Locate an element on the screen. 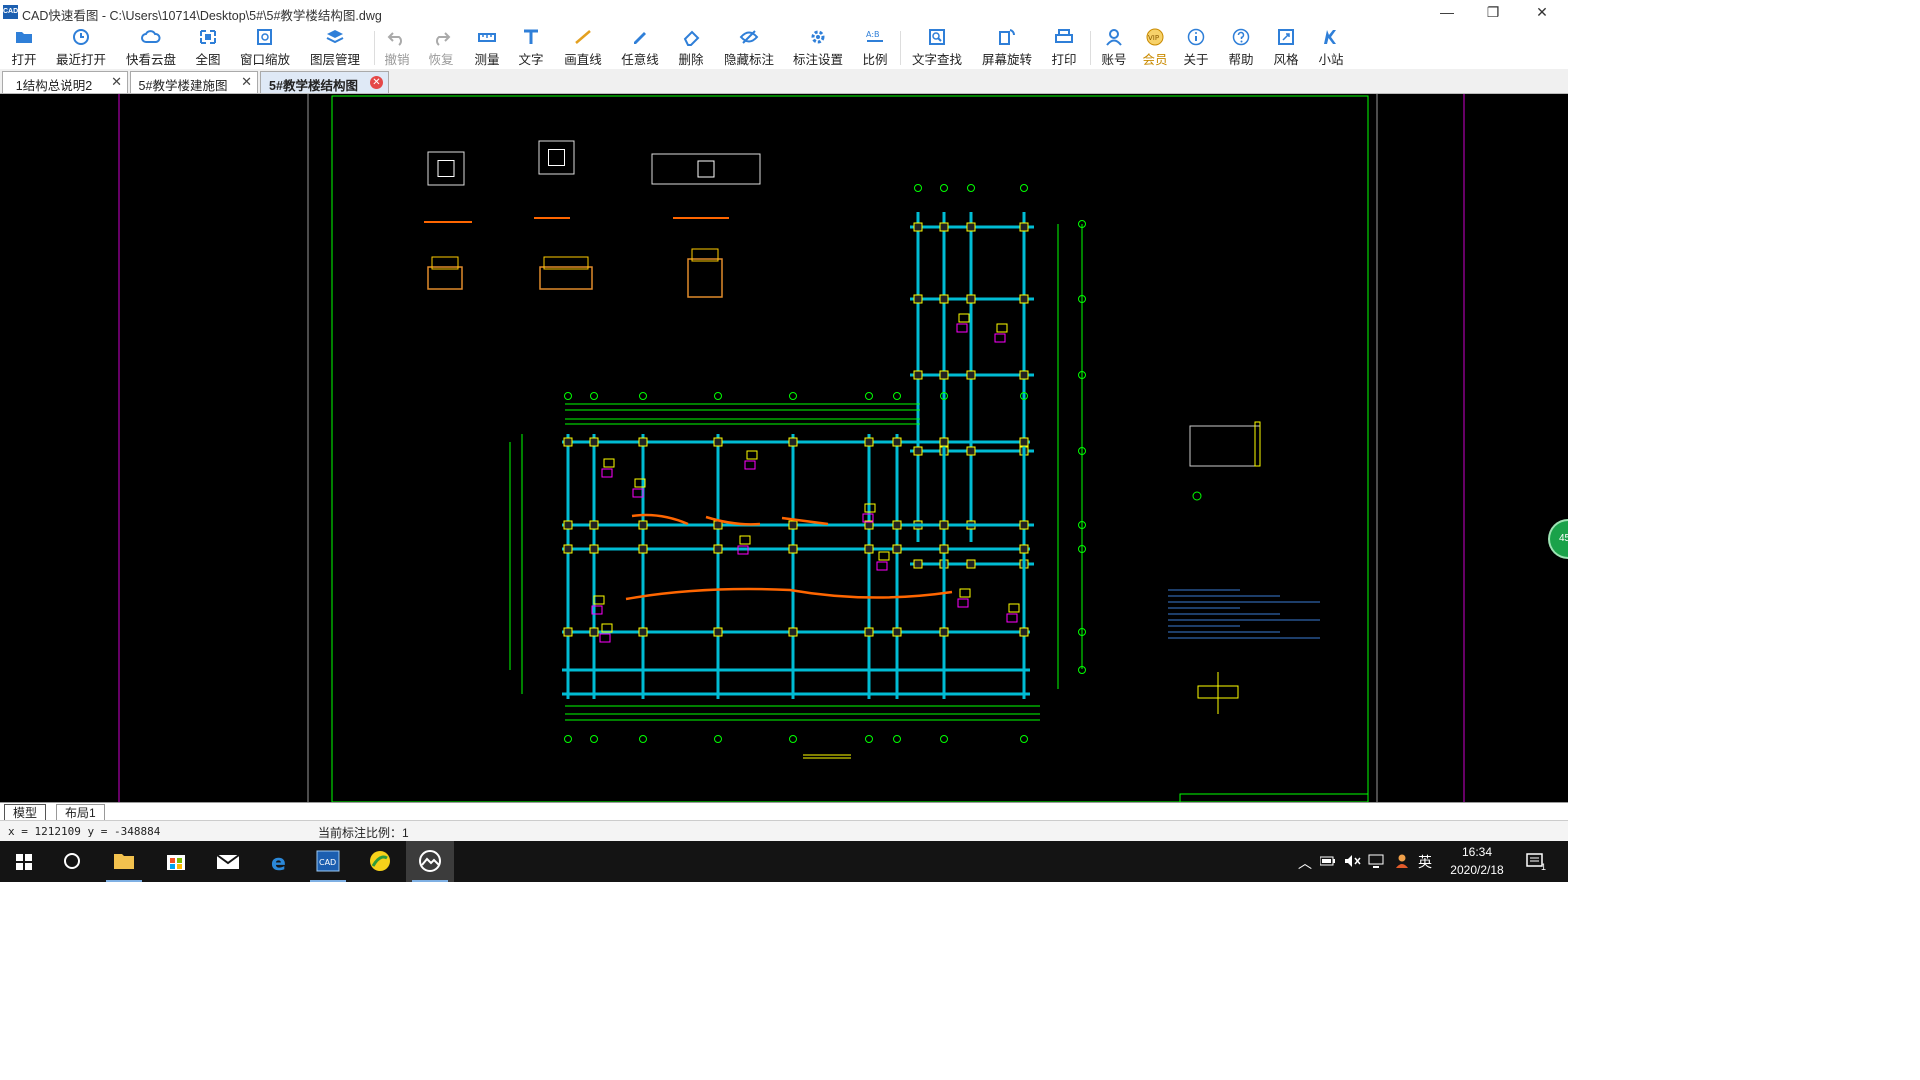 Image resolution: width=1920 pixels, height=1080 pixels. freeline-label: 任意线 is located at coordinates (640, 60).